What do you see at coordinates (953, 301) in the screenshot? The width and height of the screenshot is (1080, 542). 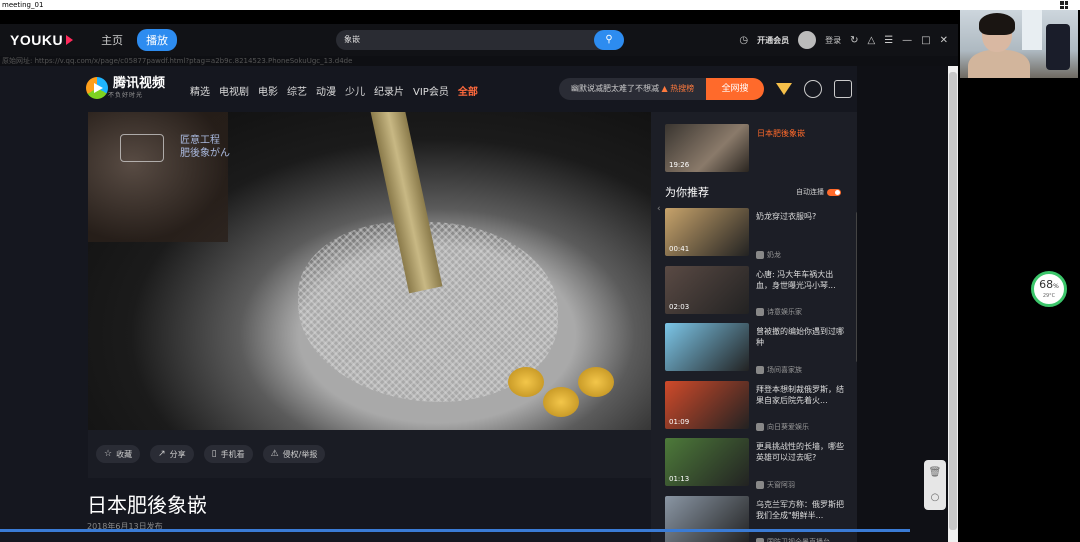 I see `scrollbar-thumb` at bounding box center [953, 301].